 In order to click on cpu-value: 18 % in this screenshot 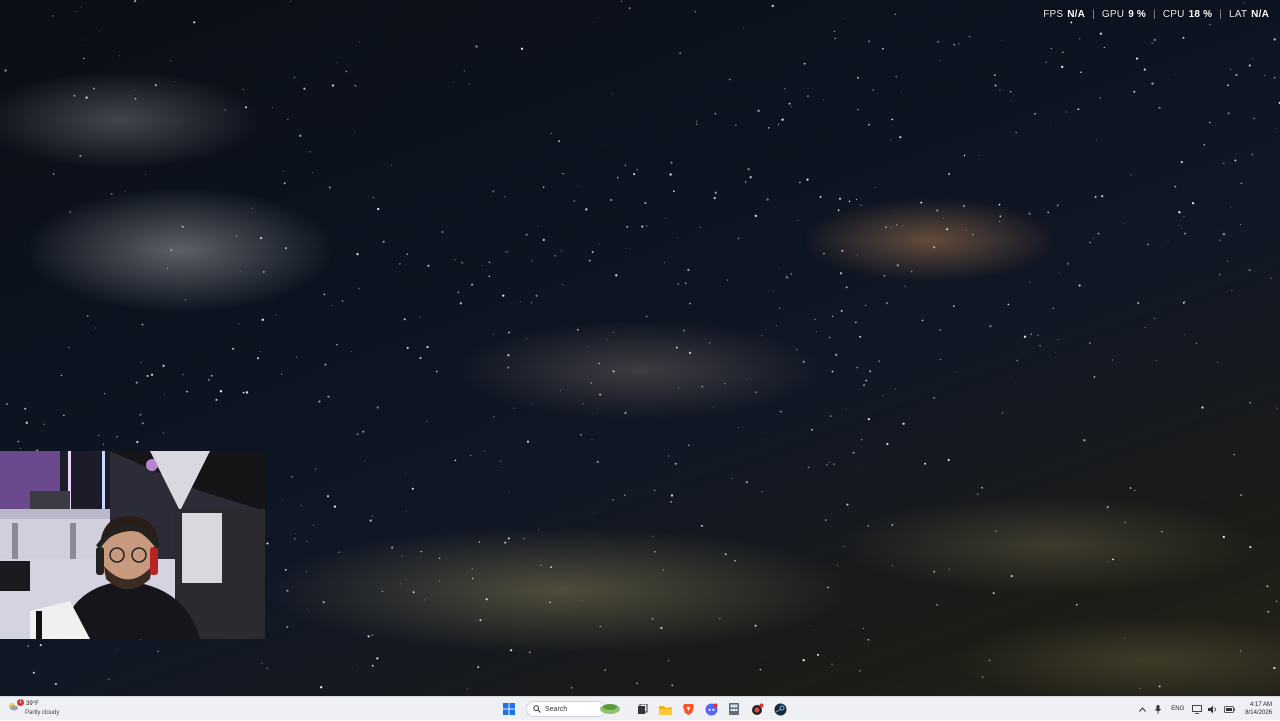, I will do `click(1200, 14)`.